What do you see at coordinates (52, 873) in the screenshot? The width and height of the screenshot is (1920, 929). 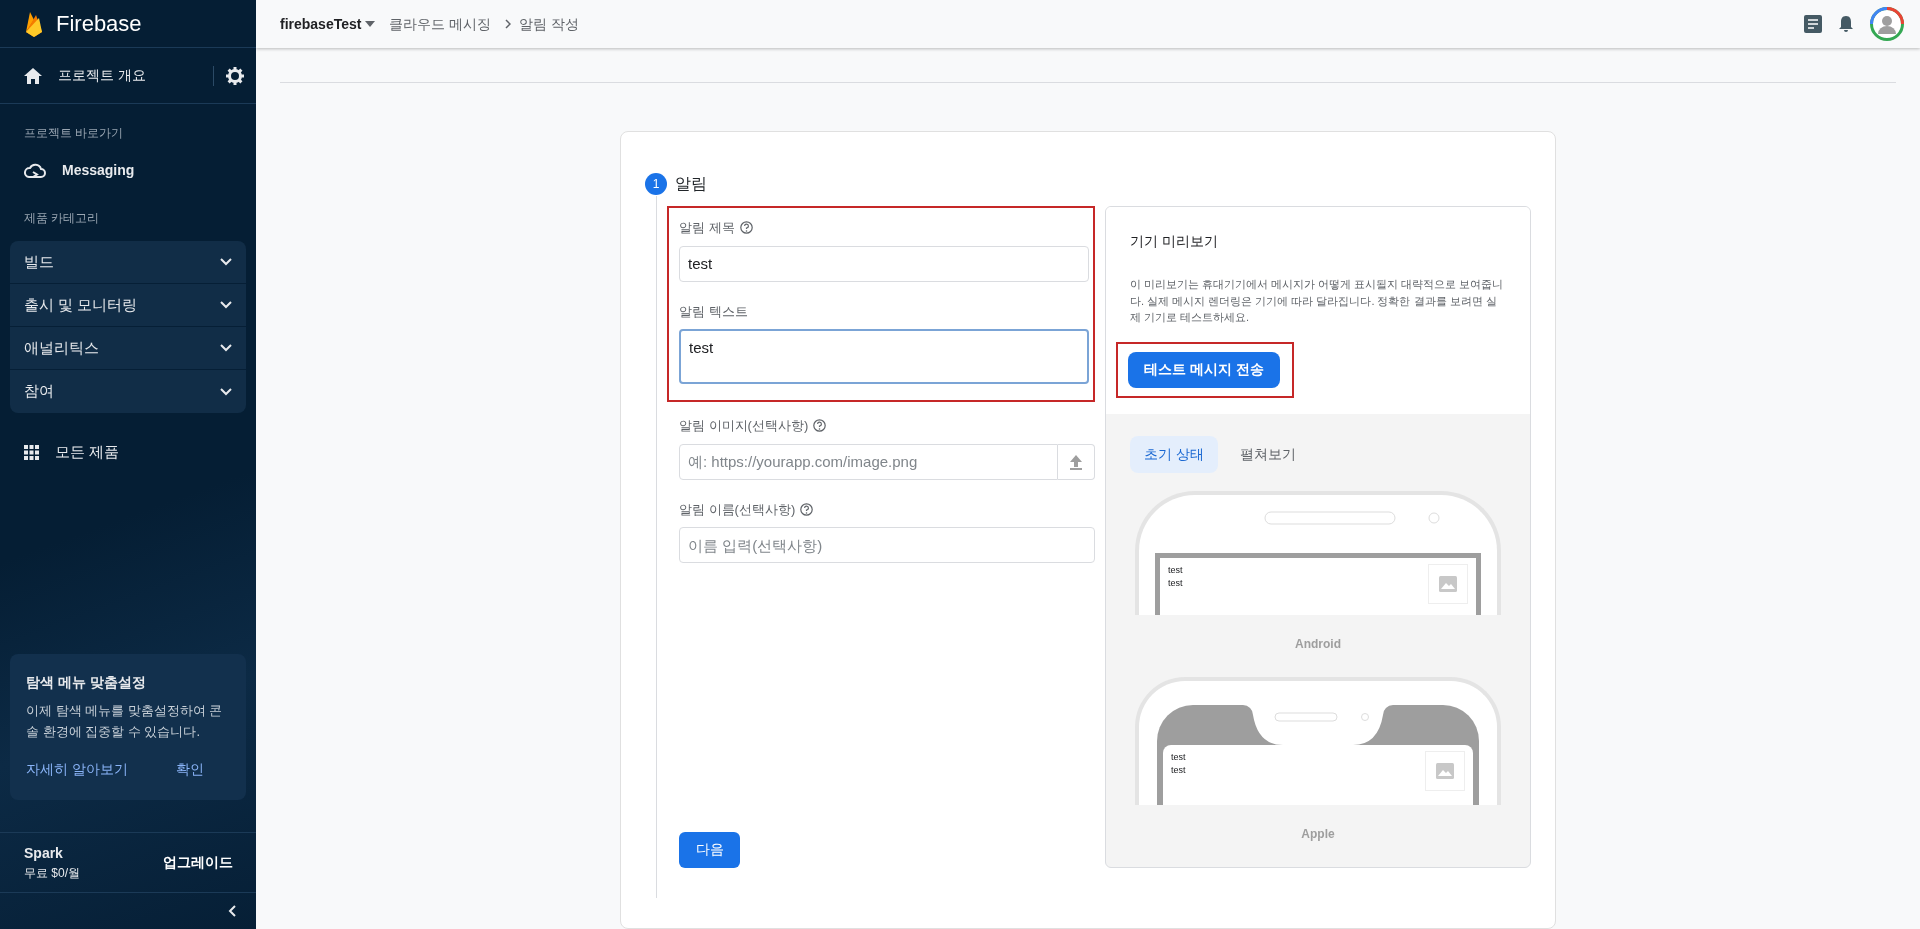 I see `plan-price: 무료 $0/월` at bounding box center [52, 873].